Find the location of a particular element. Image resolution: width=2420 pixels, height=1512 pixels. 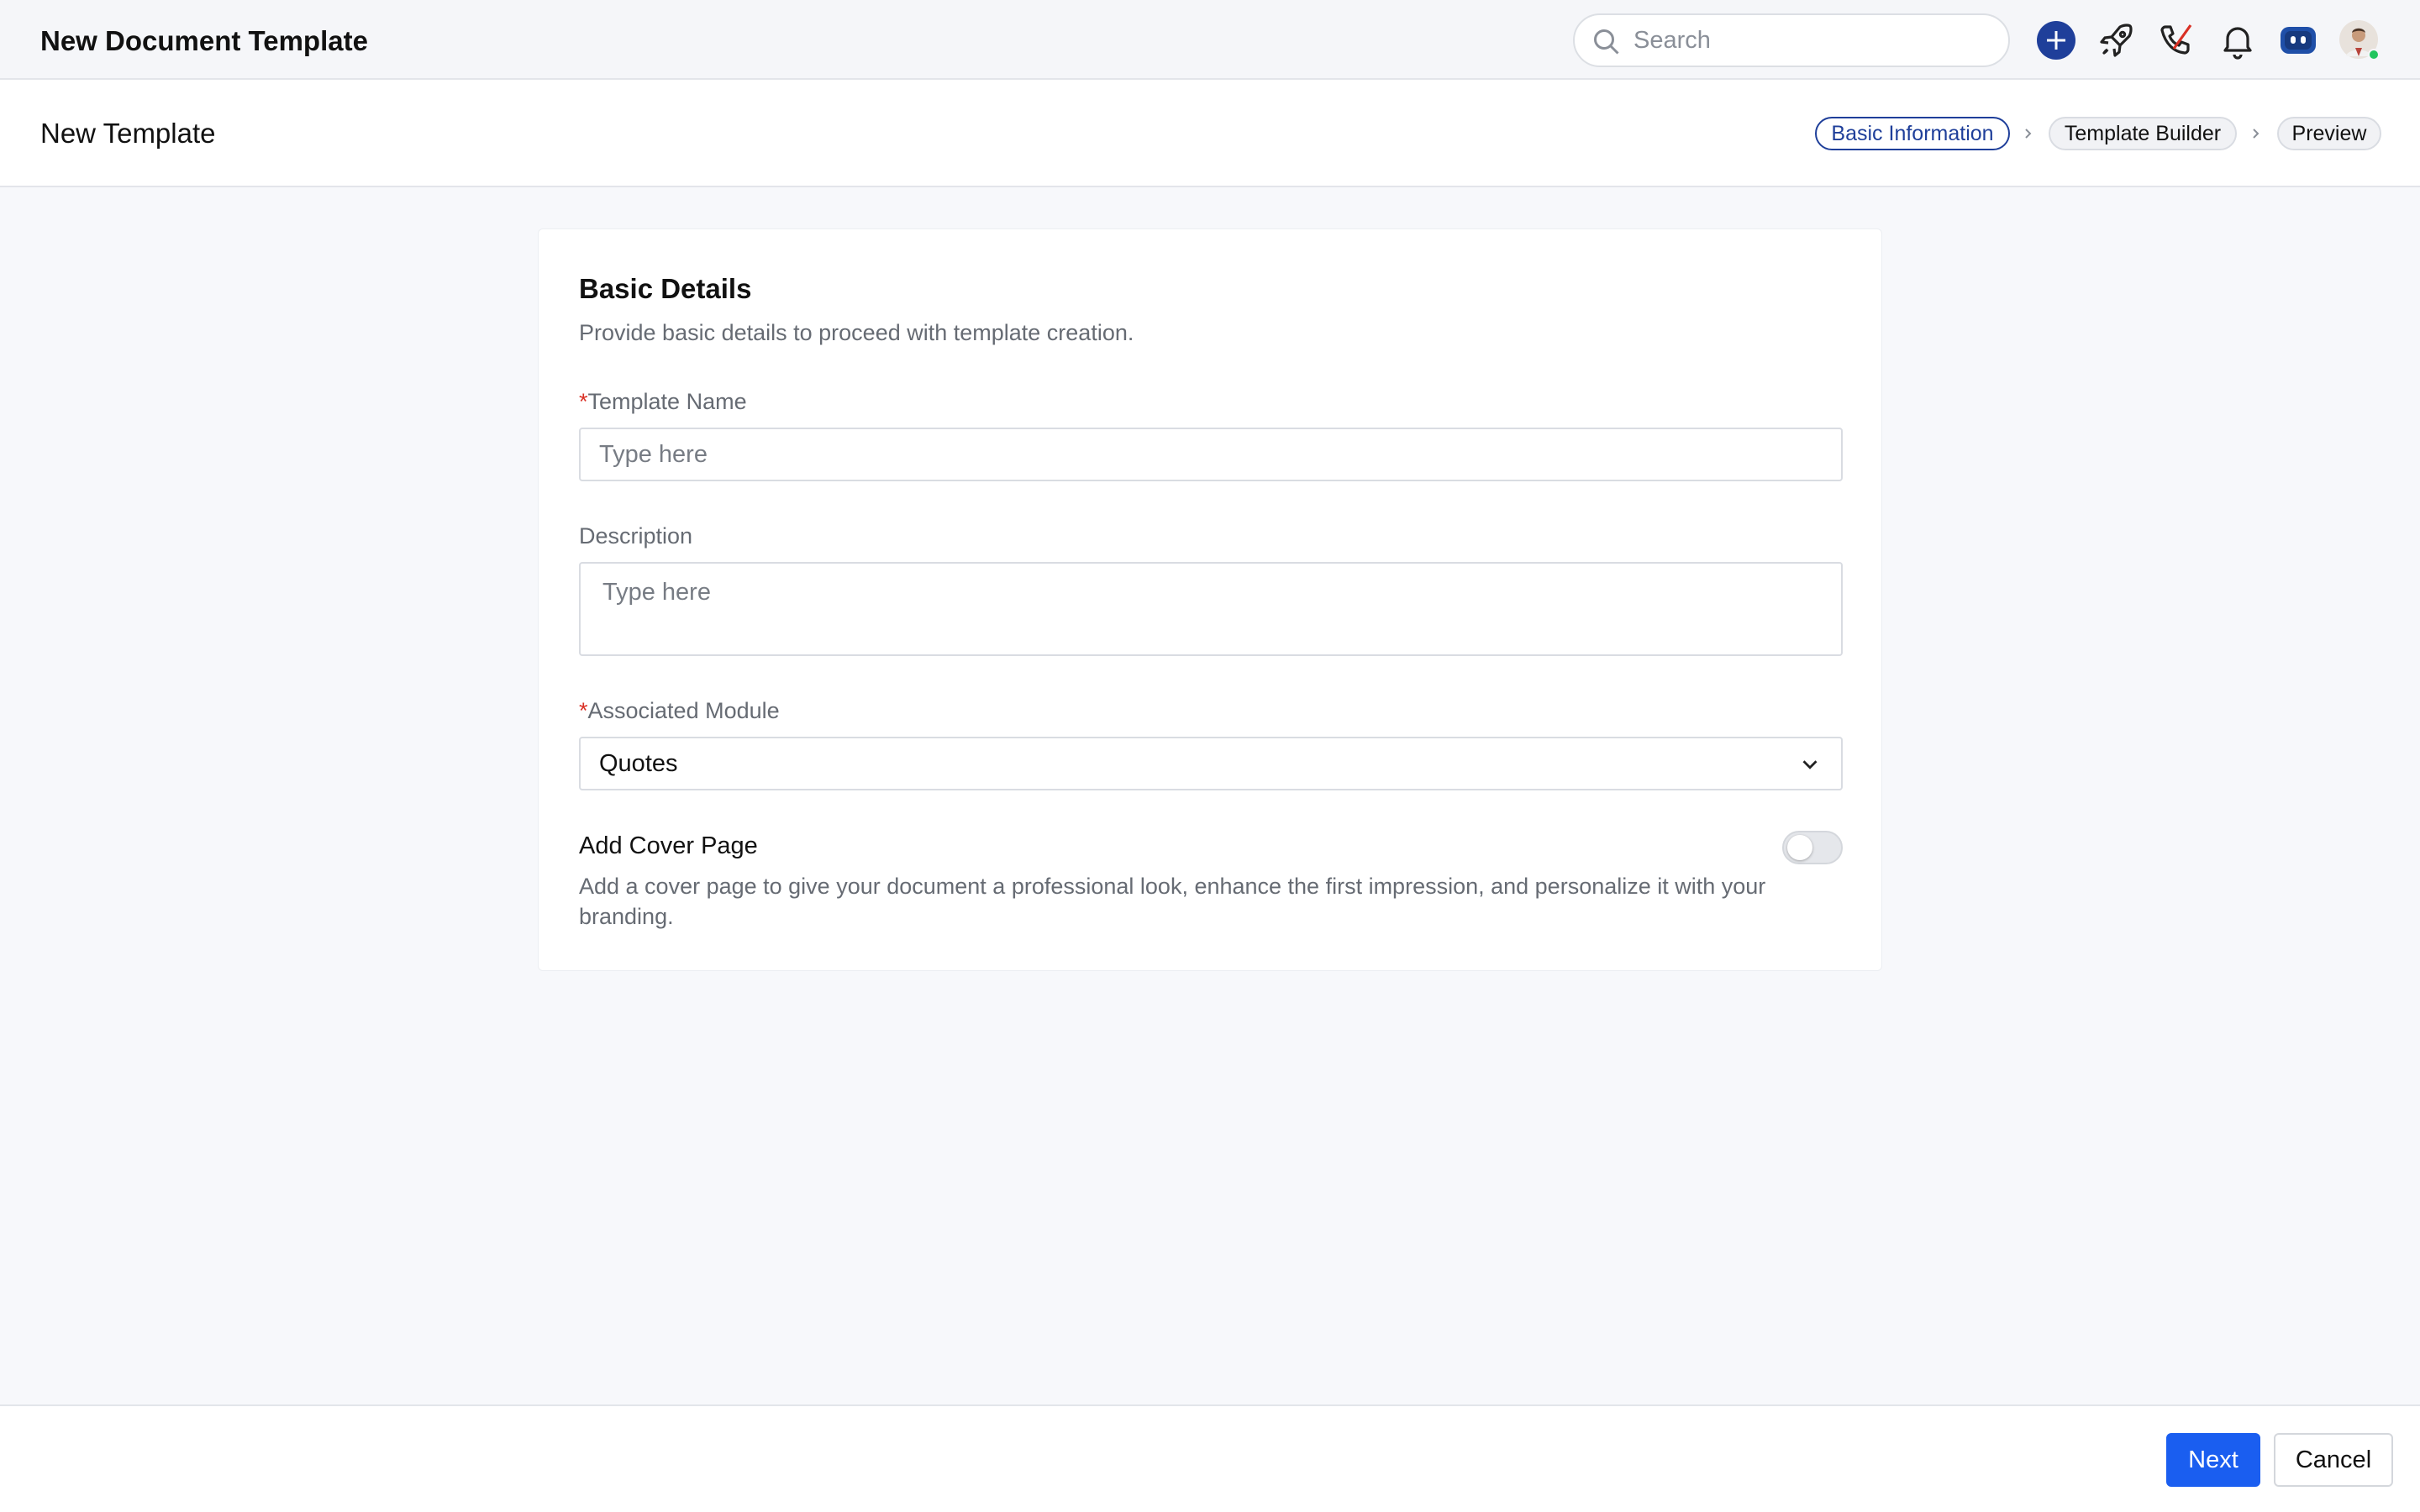

search-icon is located at coordinates (1606, 42).